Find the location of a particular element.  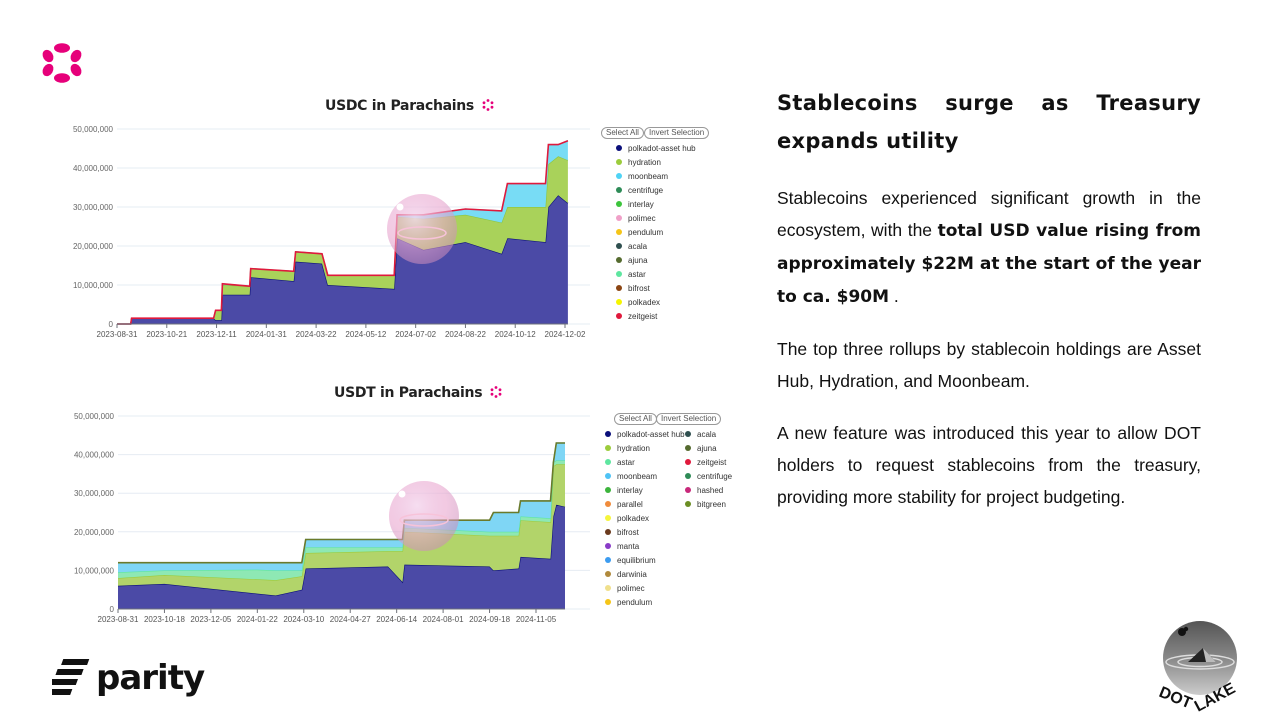

legend-item-manta: manta is located at coordinates (644, 547).